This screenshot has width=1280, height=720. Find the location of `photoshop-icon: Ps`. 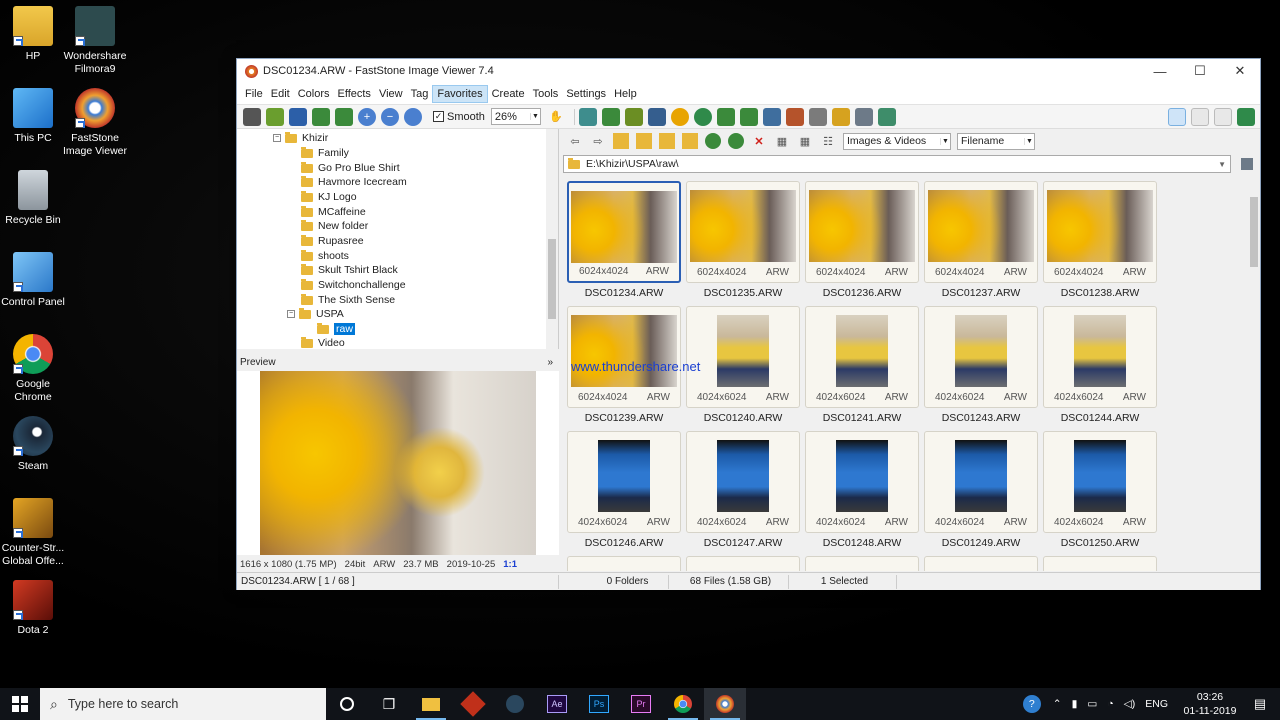

photoshop-icon: Ps is located at coordinates (599, 704).